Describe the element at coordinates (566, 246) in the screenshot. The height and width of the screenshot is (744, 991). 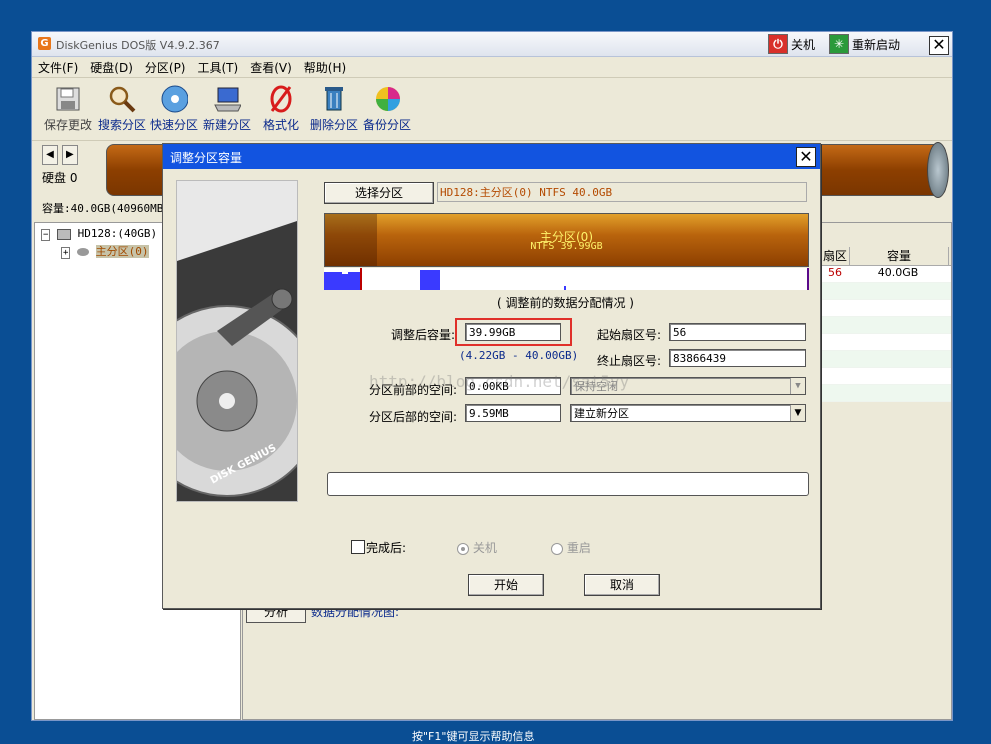
I see `partition-bar-size: NTFS 39.99GB` at that location.